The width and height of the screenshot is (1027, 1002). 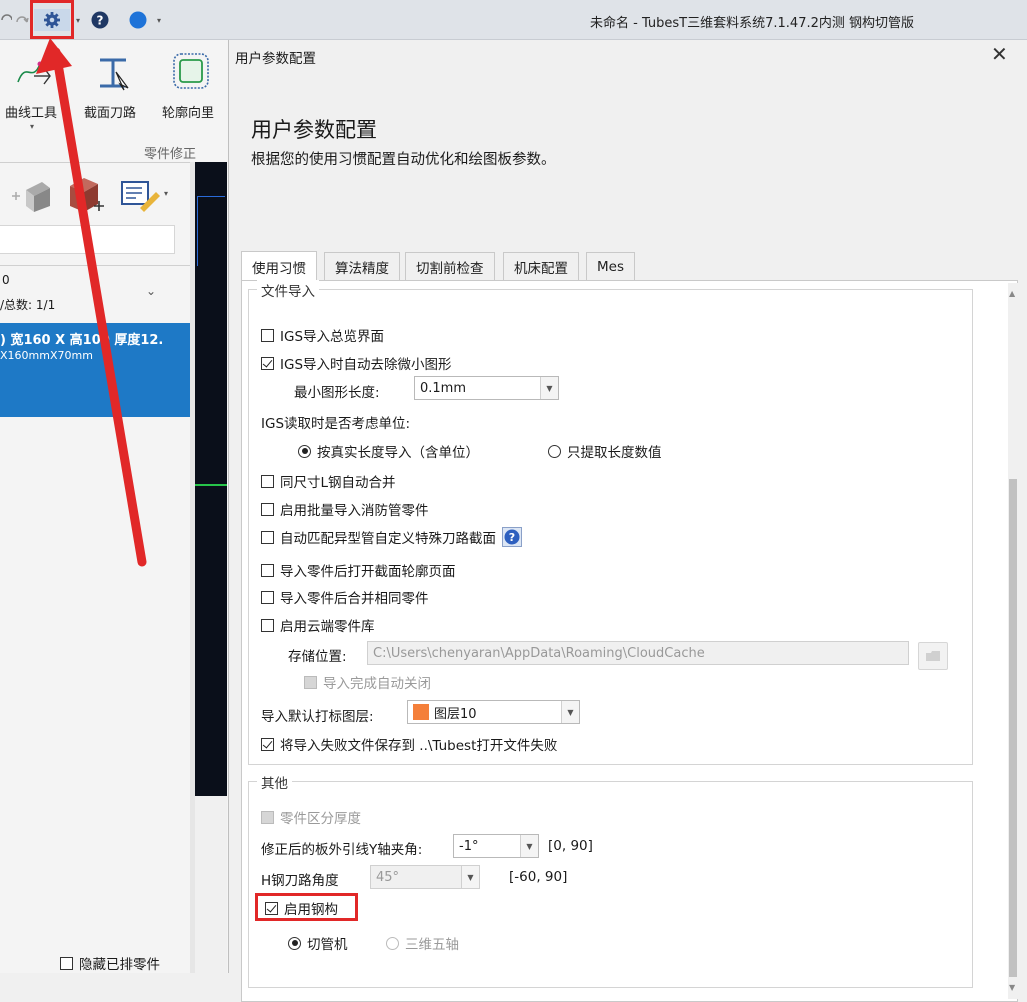 I want to click on h-angle-range: [-60, 90], so click(x=538, y=877).